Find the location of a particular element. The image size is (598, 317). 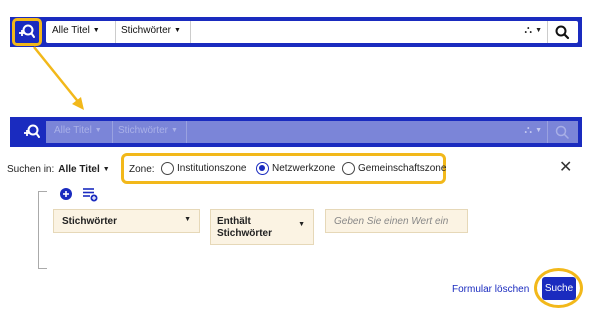

operator-select-label: Enthält Stichwörter is located at coordinates (245, 227).